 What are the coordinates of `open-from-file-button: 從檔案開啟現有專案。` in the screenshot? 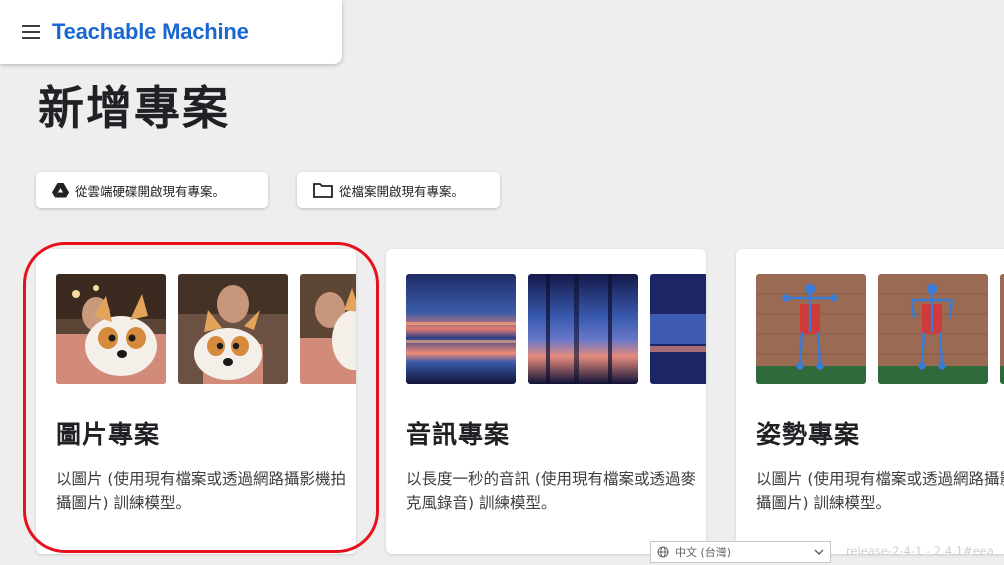 It's located at (398, 190).